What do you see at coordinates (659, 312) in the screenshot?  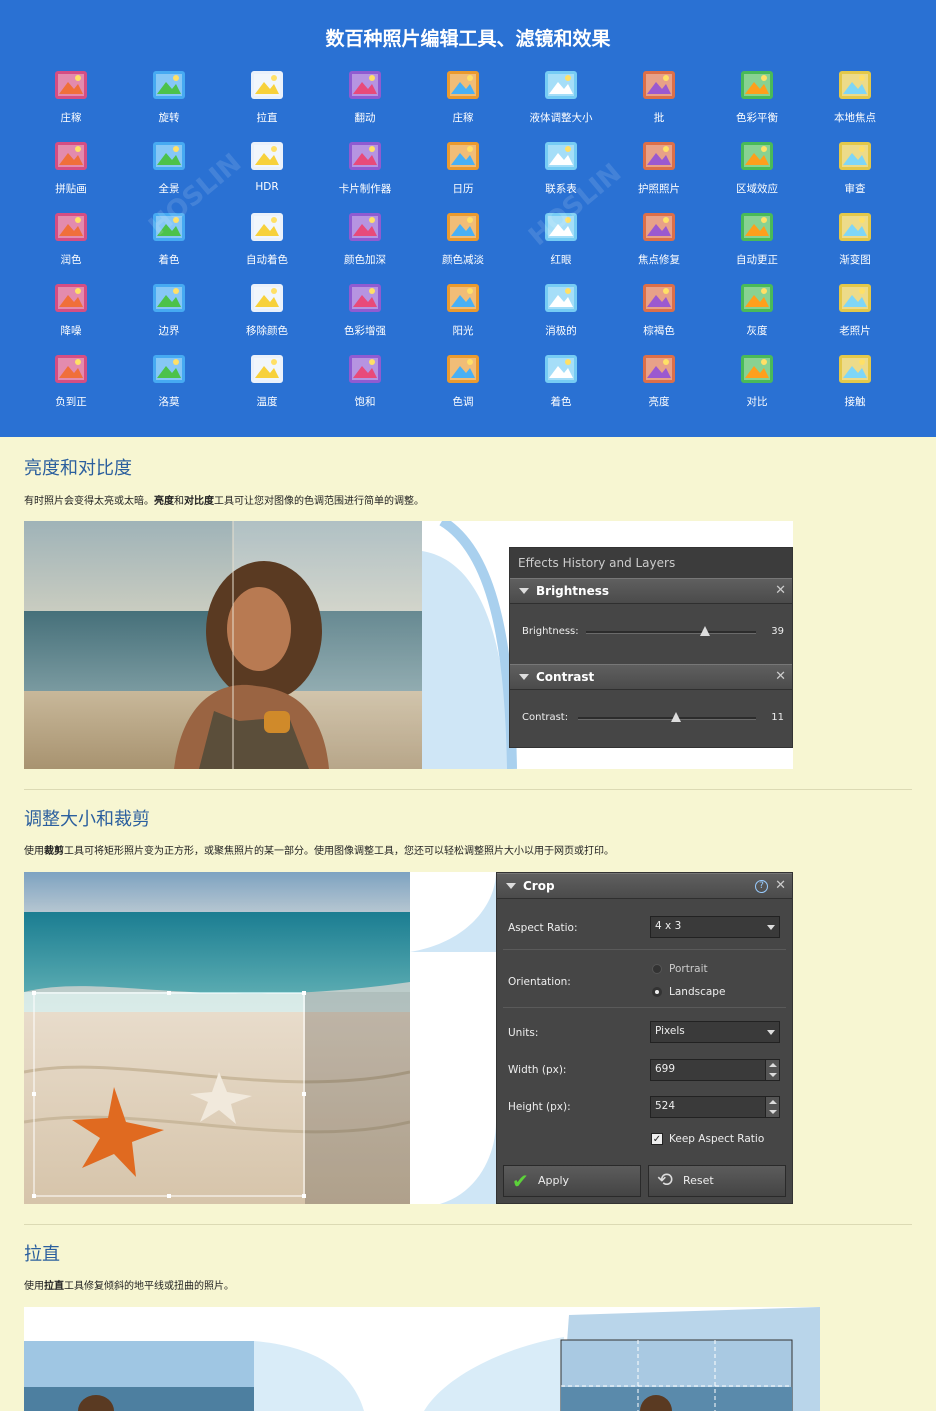 I see `tool-sepia: 棕褐色` at bounding box center [659, 312].